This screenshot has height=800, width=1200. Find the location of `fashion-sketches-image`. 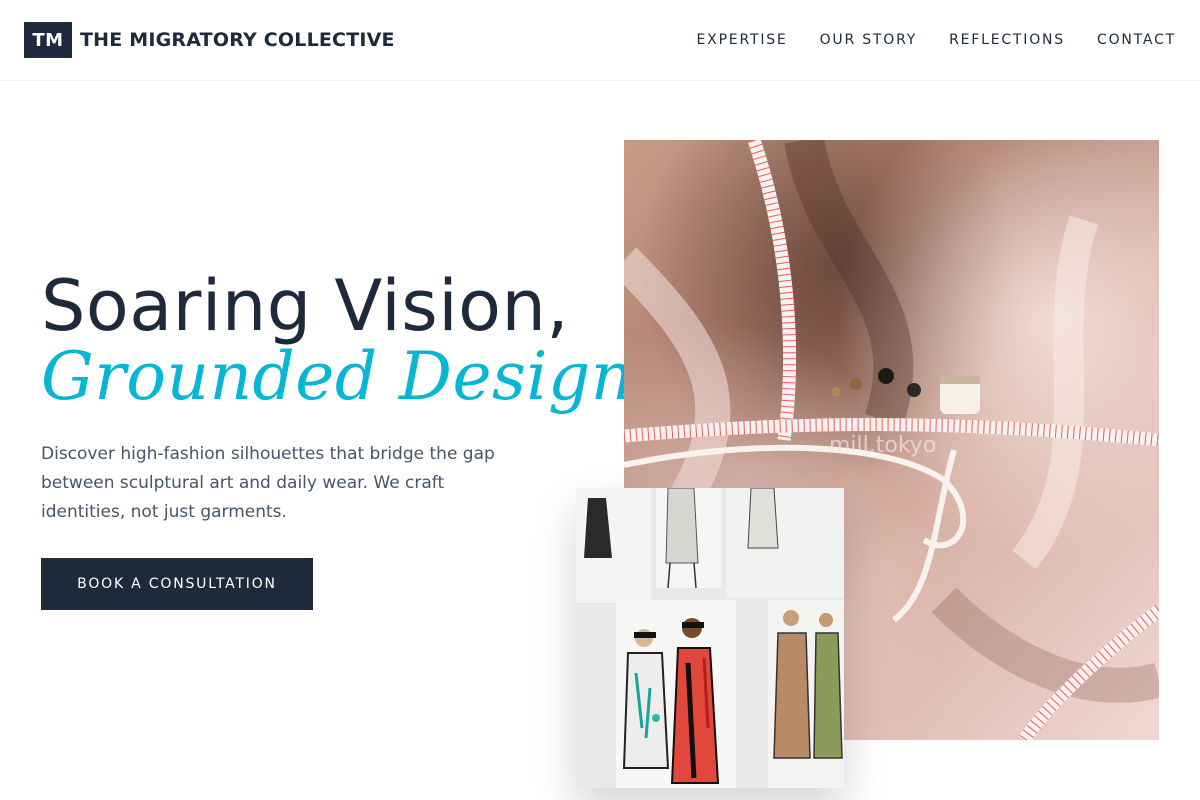

fashion-sketches-image is located at coordinates (710, 638).